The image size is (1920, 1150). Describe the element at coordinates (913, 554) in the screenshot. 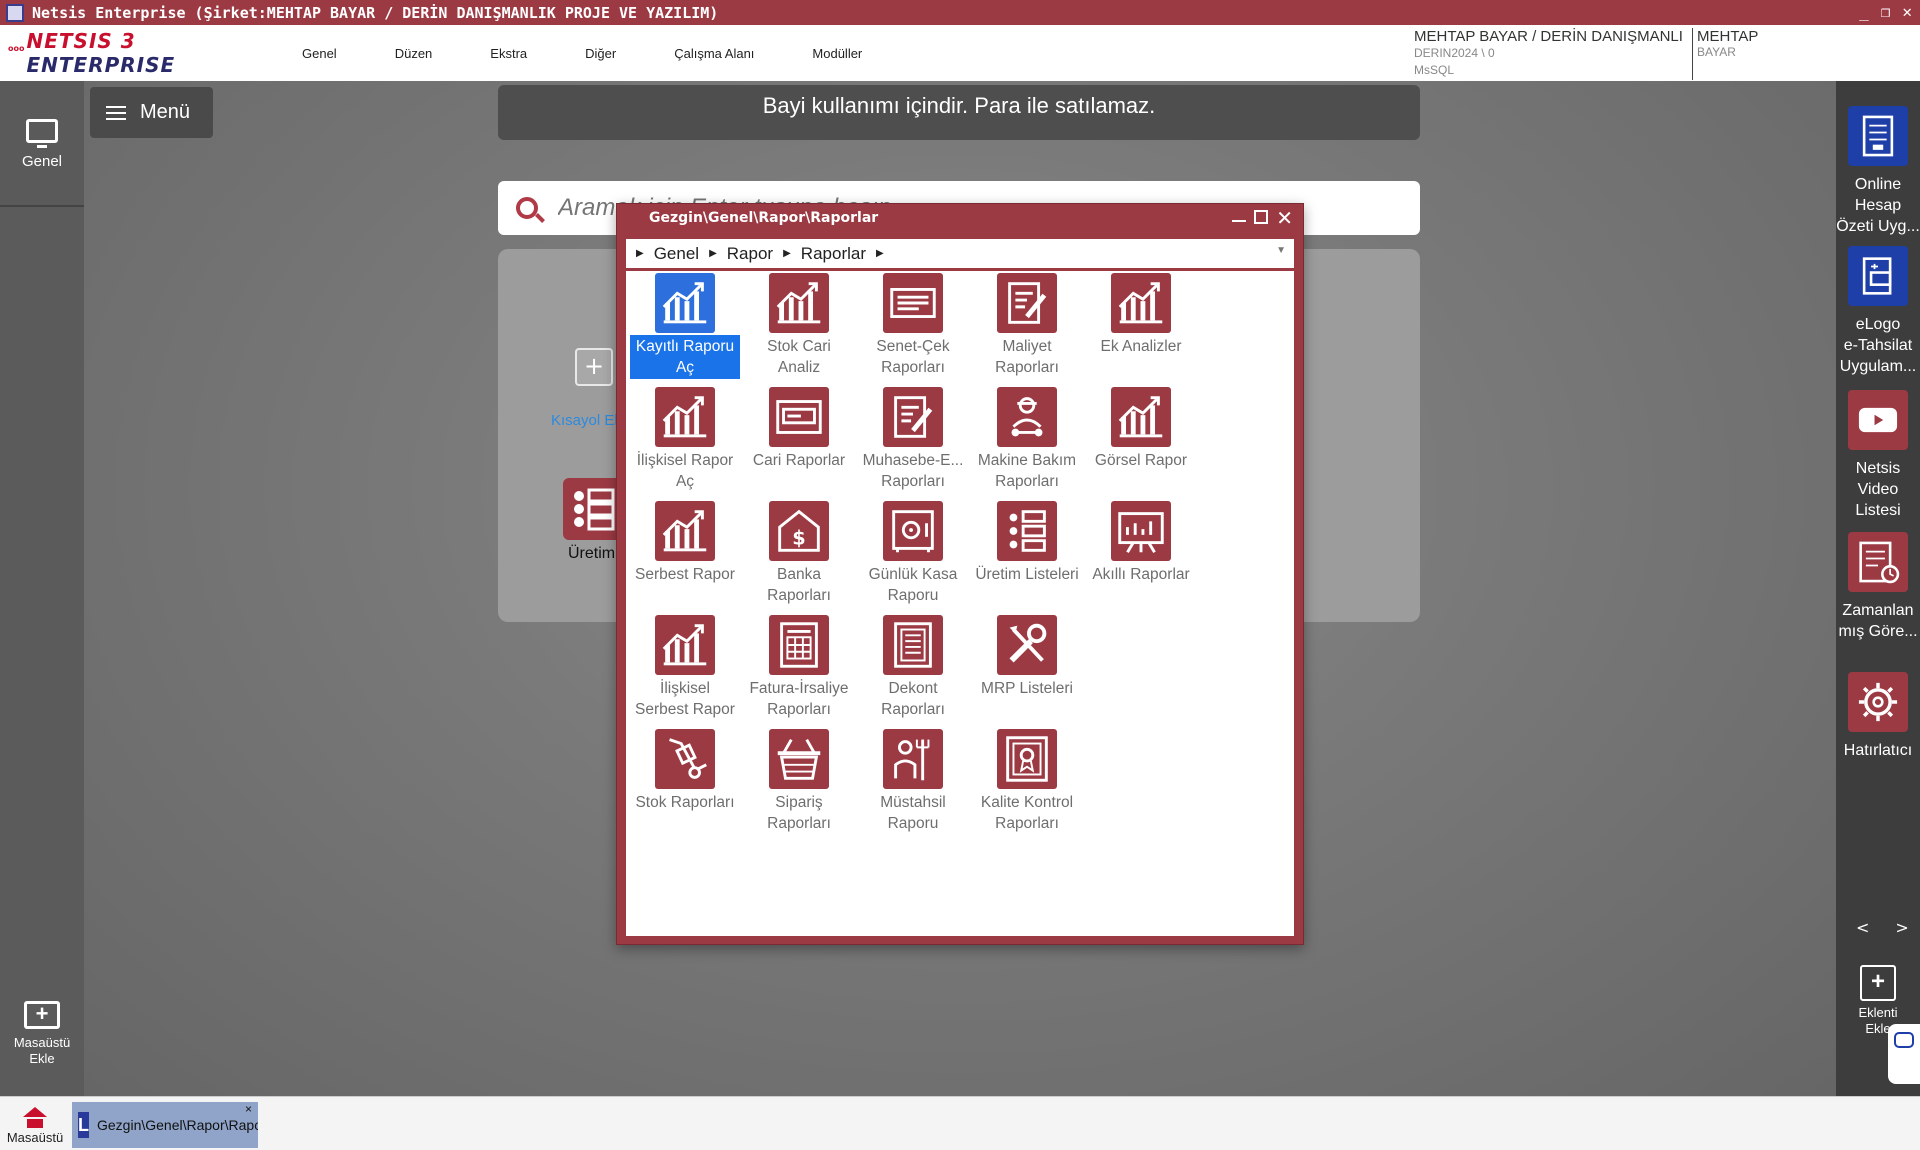

I see `report-tile: Günlük Kasa Raporu` at that location.